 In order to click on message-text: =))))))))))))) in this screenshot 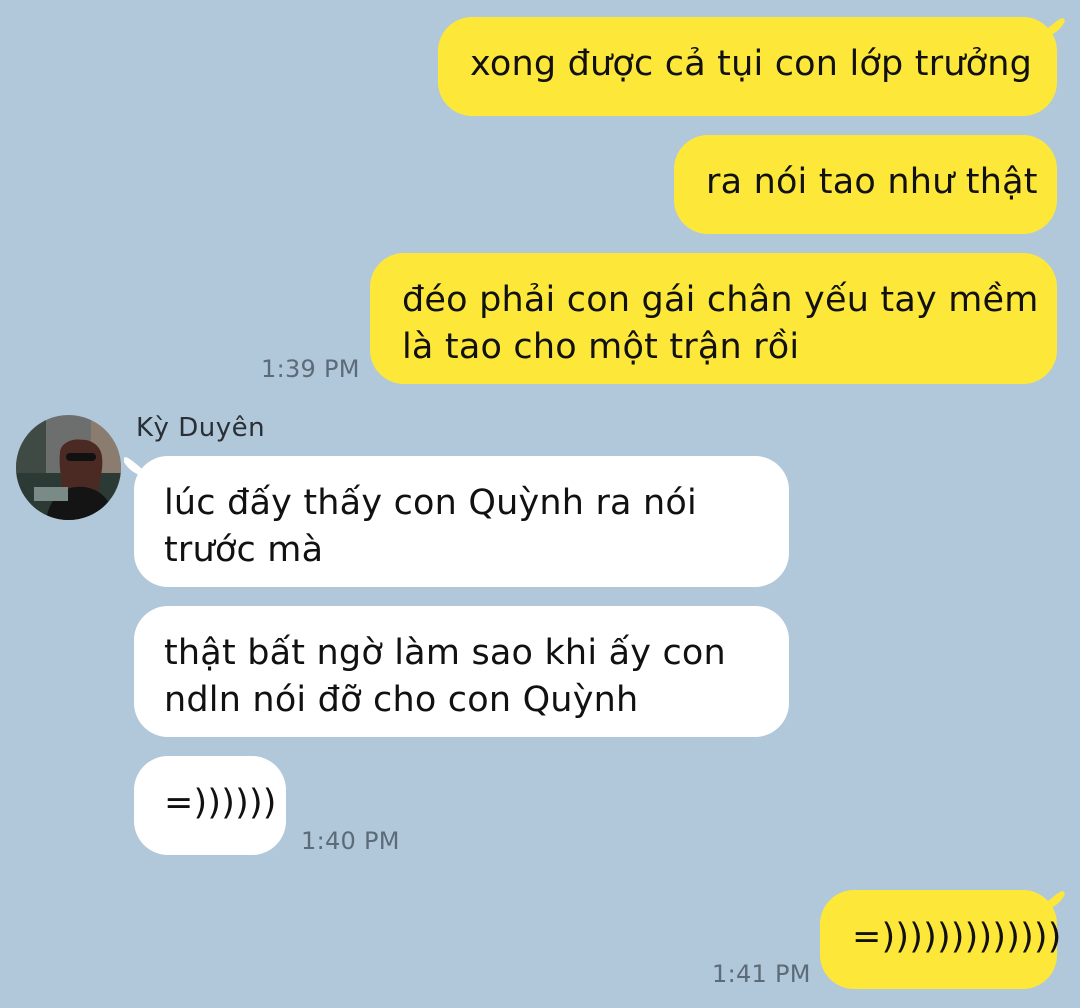, I will do `click(957, 937)`.